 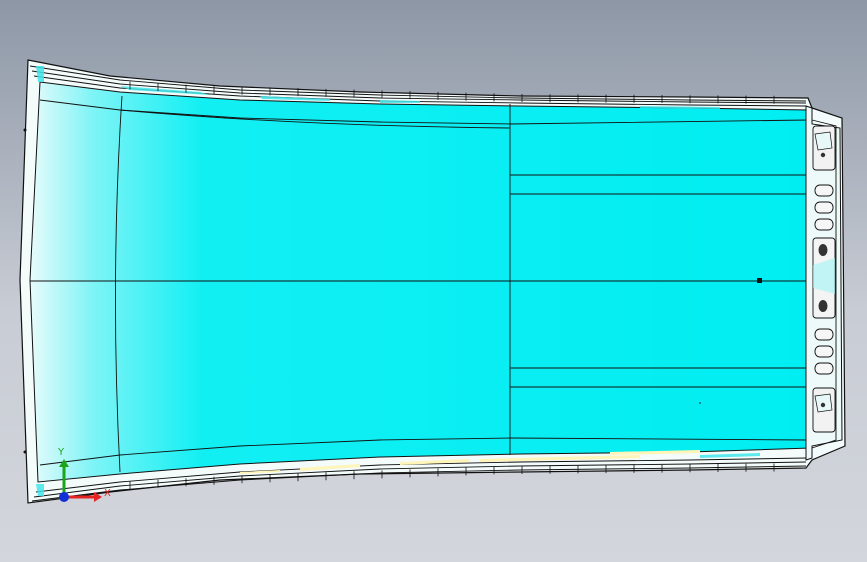 I want to click on right-end-frame, so click(x=824, y=283).